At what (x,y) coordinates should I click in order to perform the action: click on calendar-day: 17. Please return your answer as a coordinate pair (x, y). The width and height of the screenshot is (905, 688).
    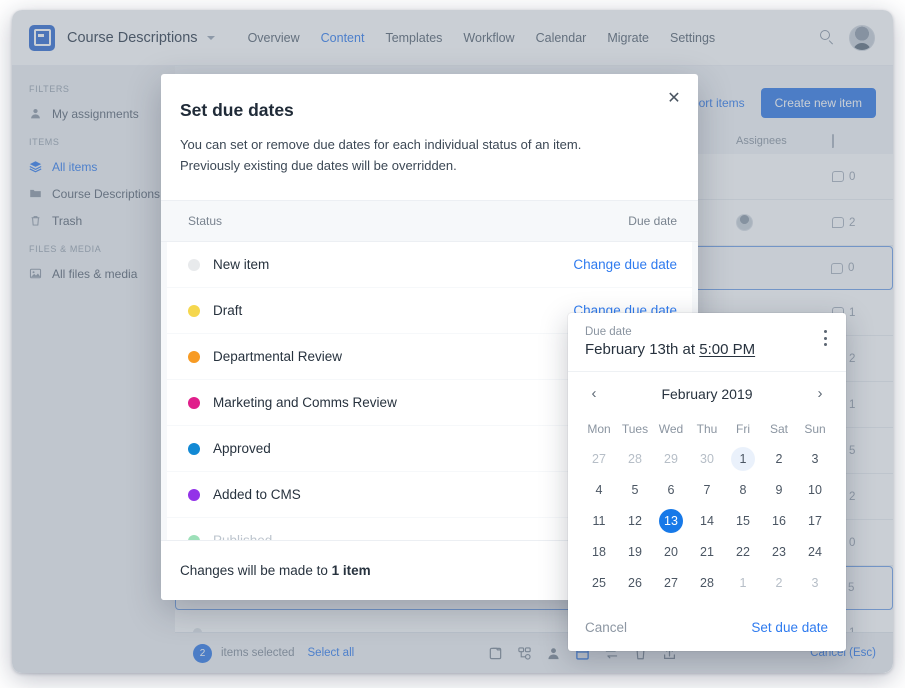
    Looking at the image, I should click on (815, 520).